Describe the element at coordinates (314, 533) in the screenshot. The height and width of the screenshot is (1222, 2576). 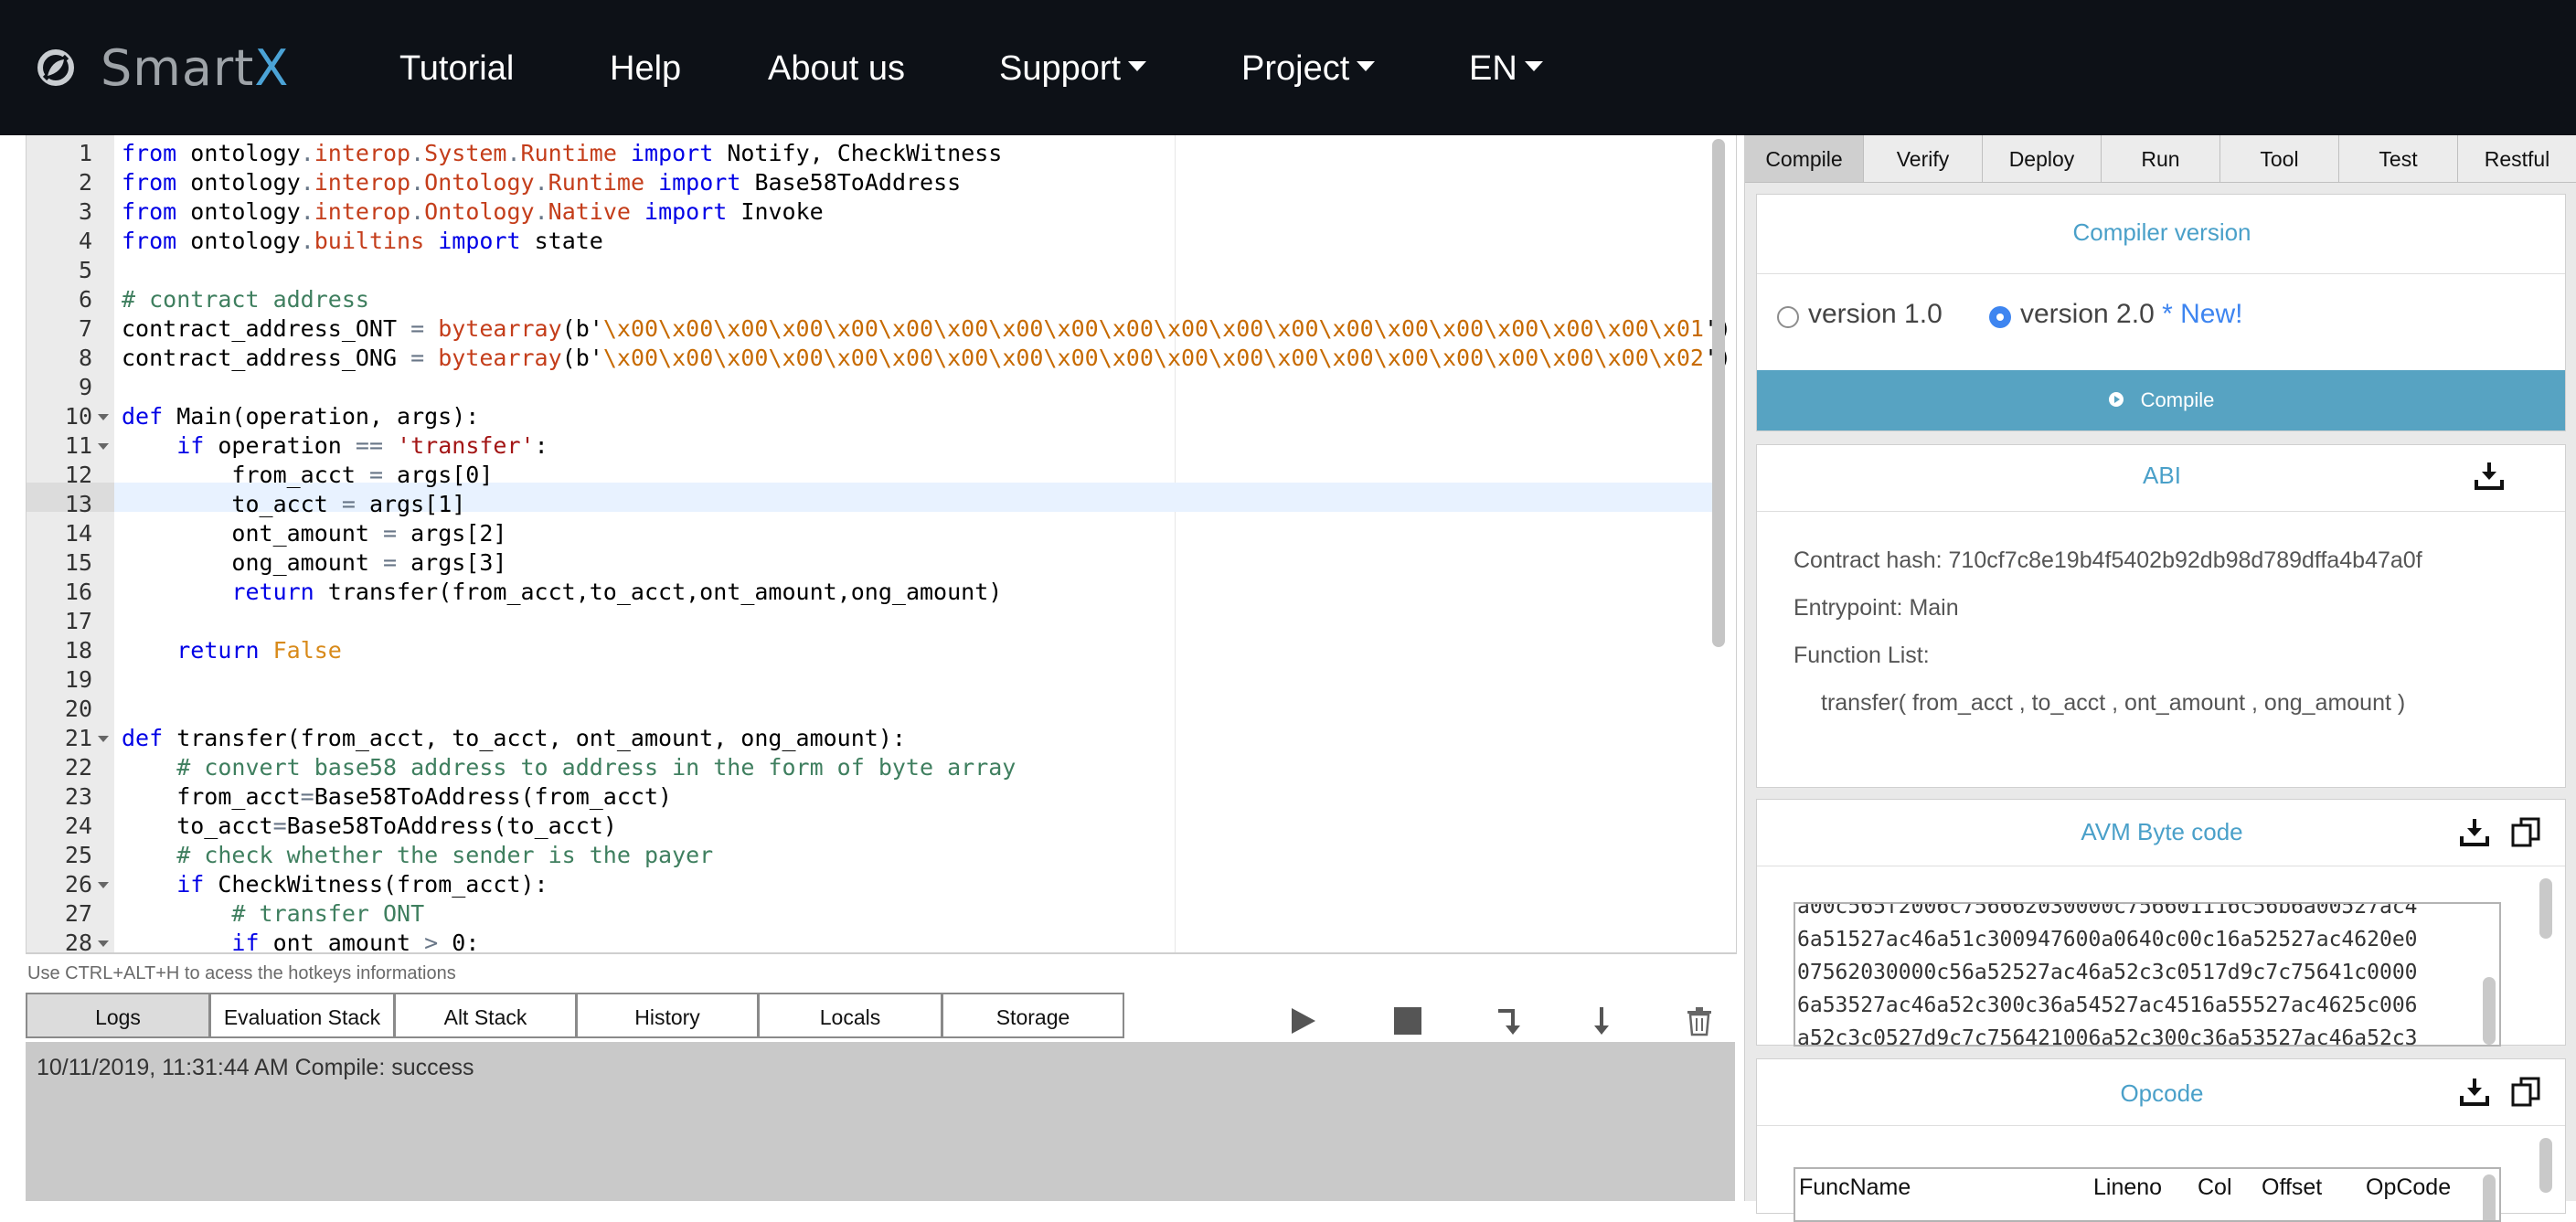
I see `code-text: ont_amount = args[2]` at that location.